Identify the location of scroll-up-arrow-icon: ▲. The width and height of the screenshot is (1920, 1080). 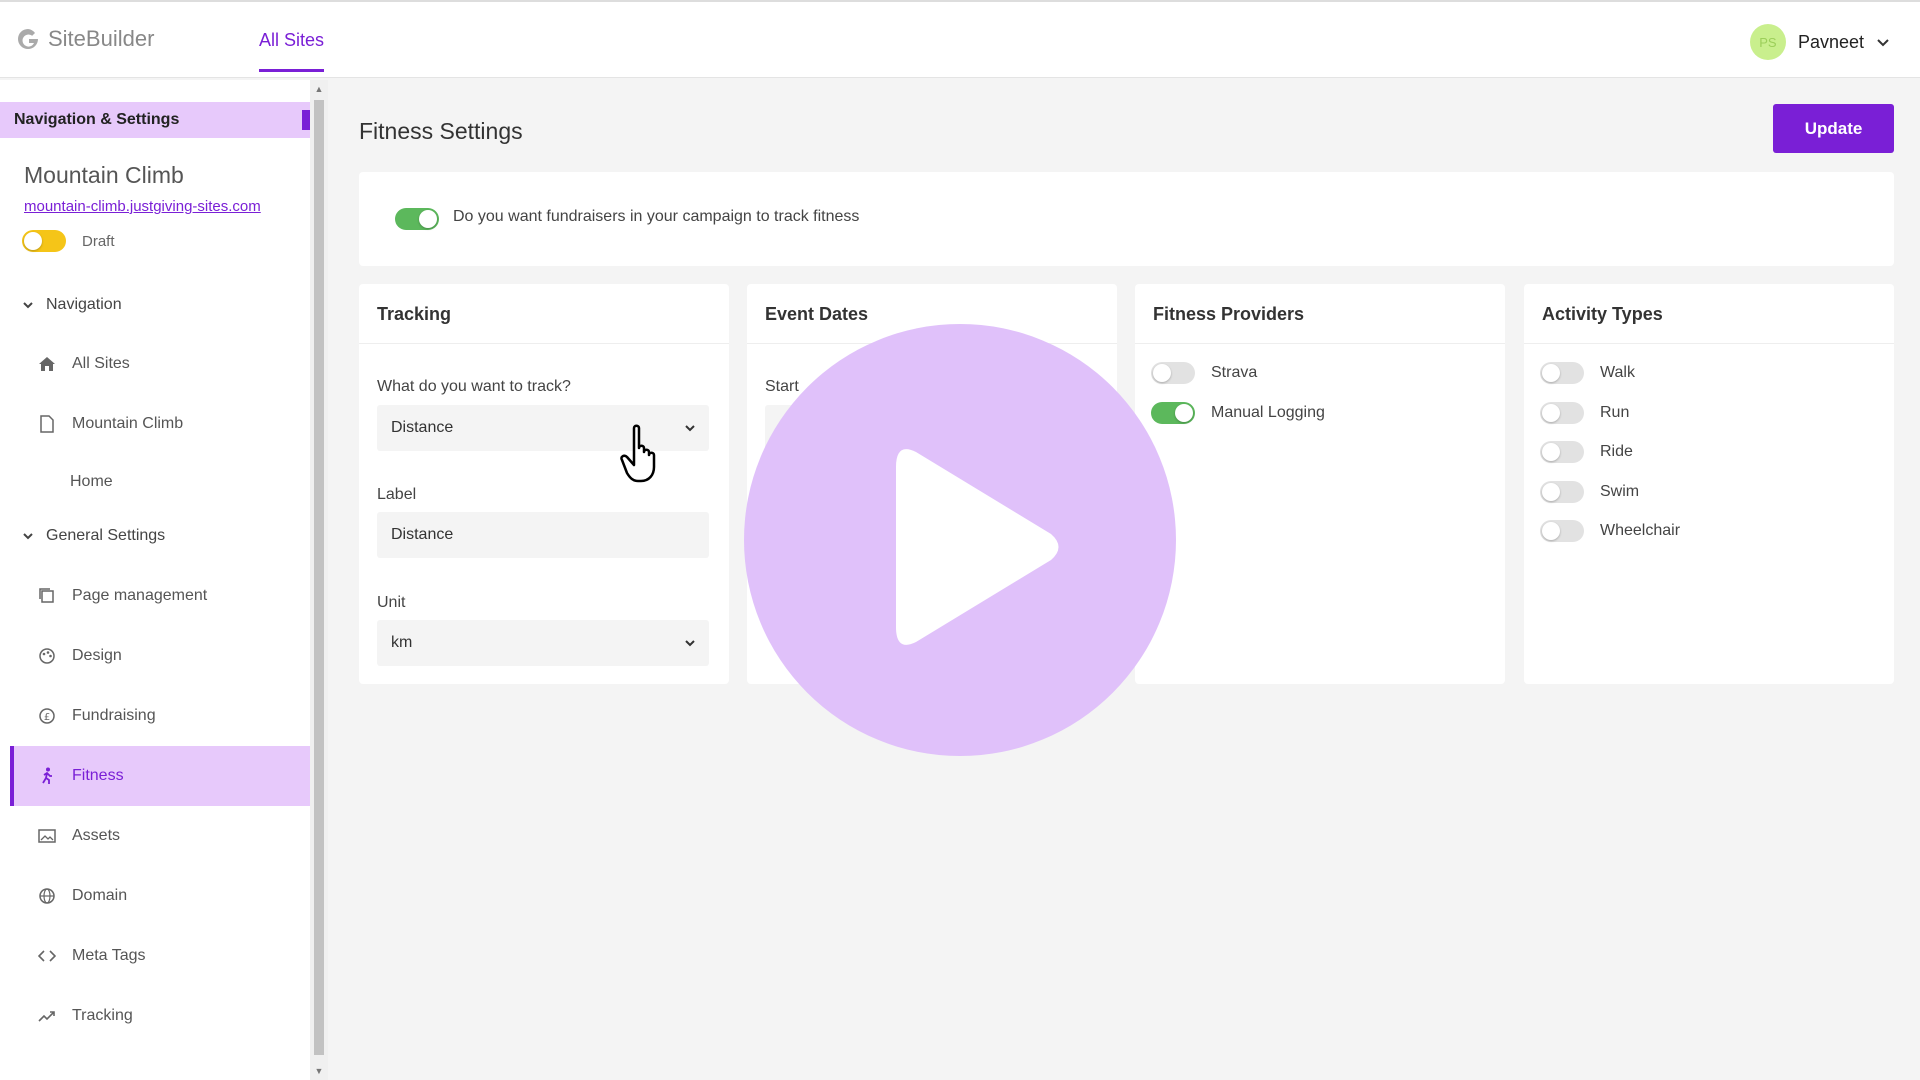
(319, 89).